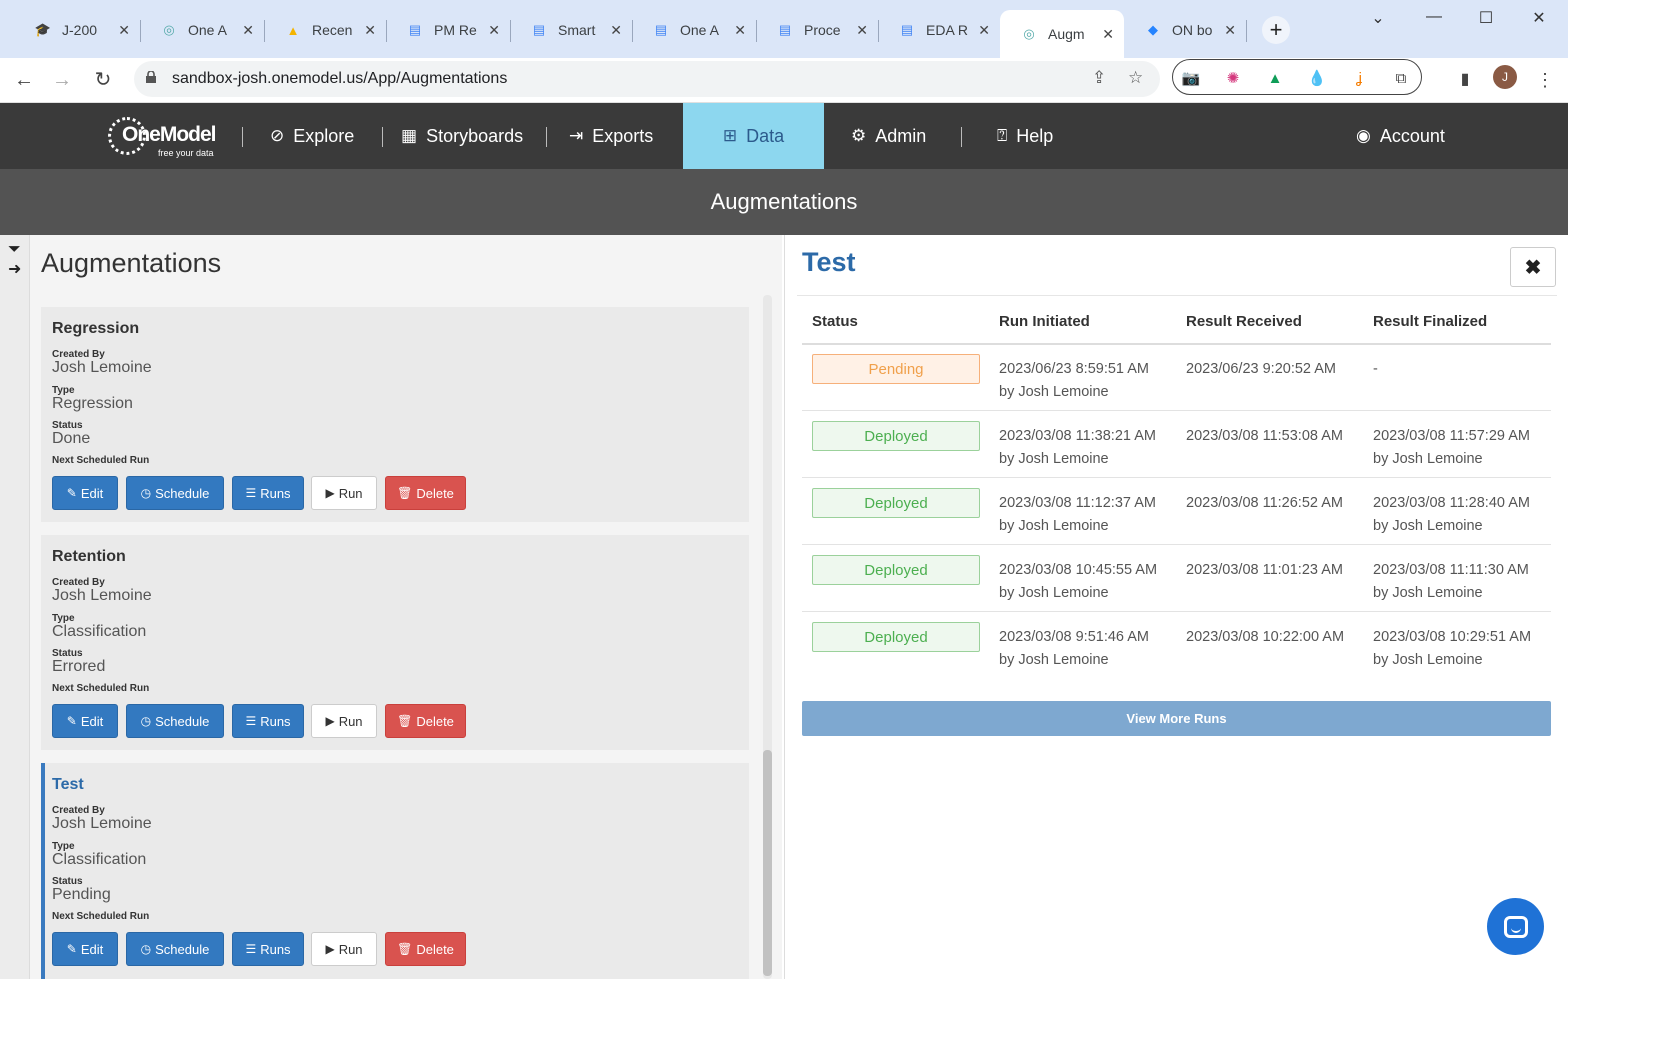 This screenshot has width=1667, height=1041. I want to click on export-icon: ⇥, so click(576, 135).